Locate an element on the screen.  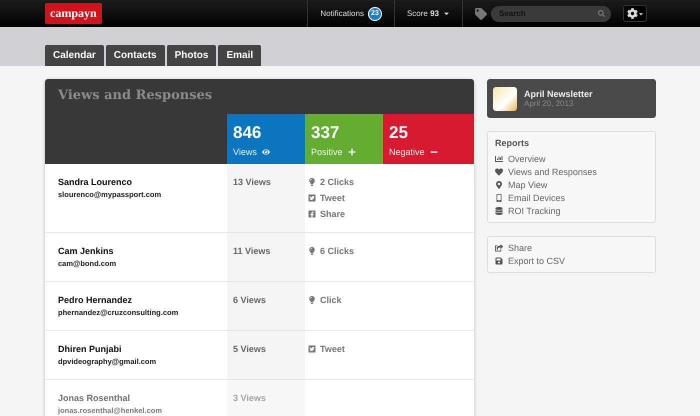
plus-icon is located at coordinates (352, 152).